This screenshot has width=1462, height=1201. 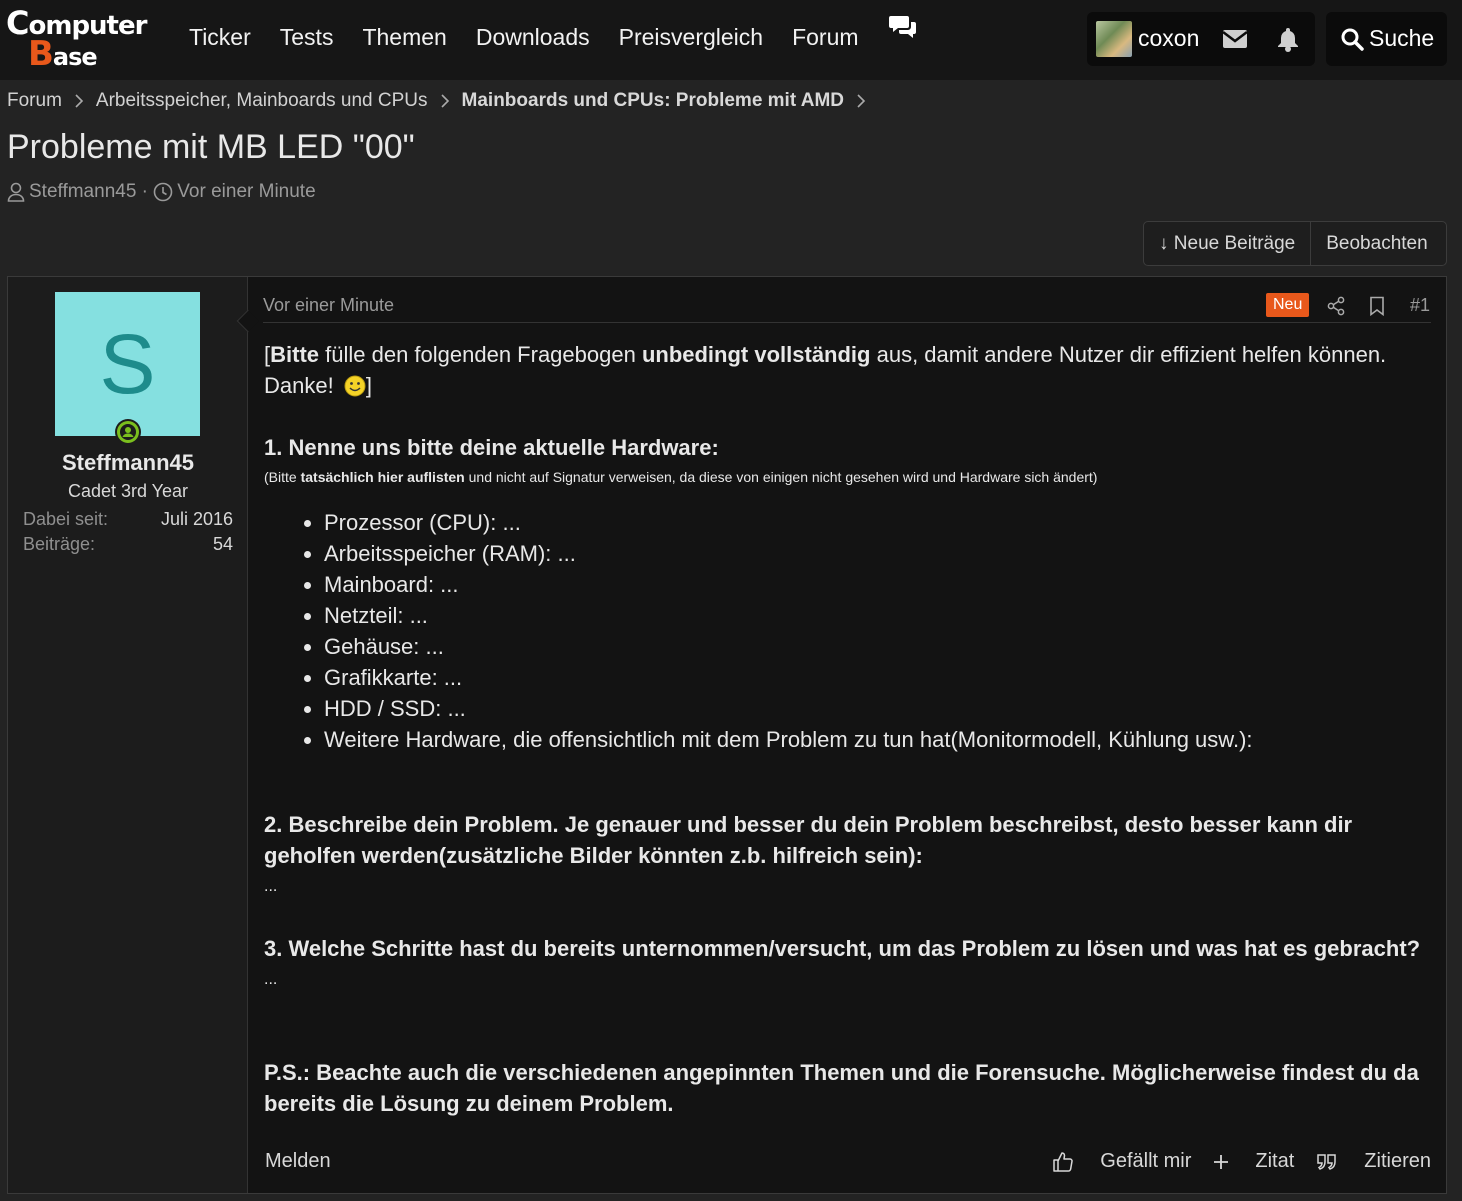 What do you see at coordinates (1235, 39) in the screenshot?
I see `mail-icon` at bounding box center [1235, 39].